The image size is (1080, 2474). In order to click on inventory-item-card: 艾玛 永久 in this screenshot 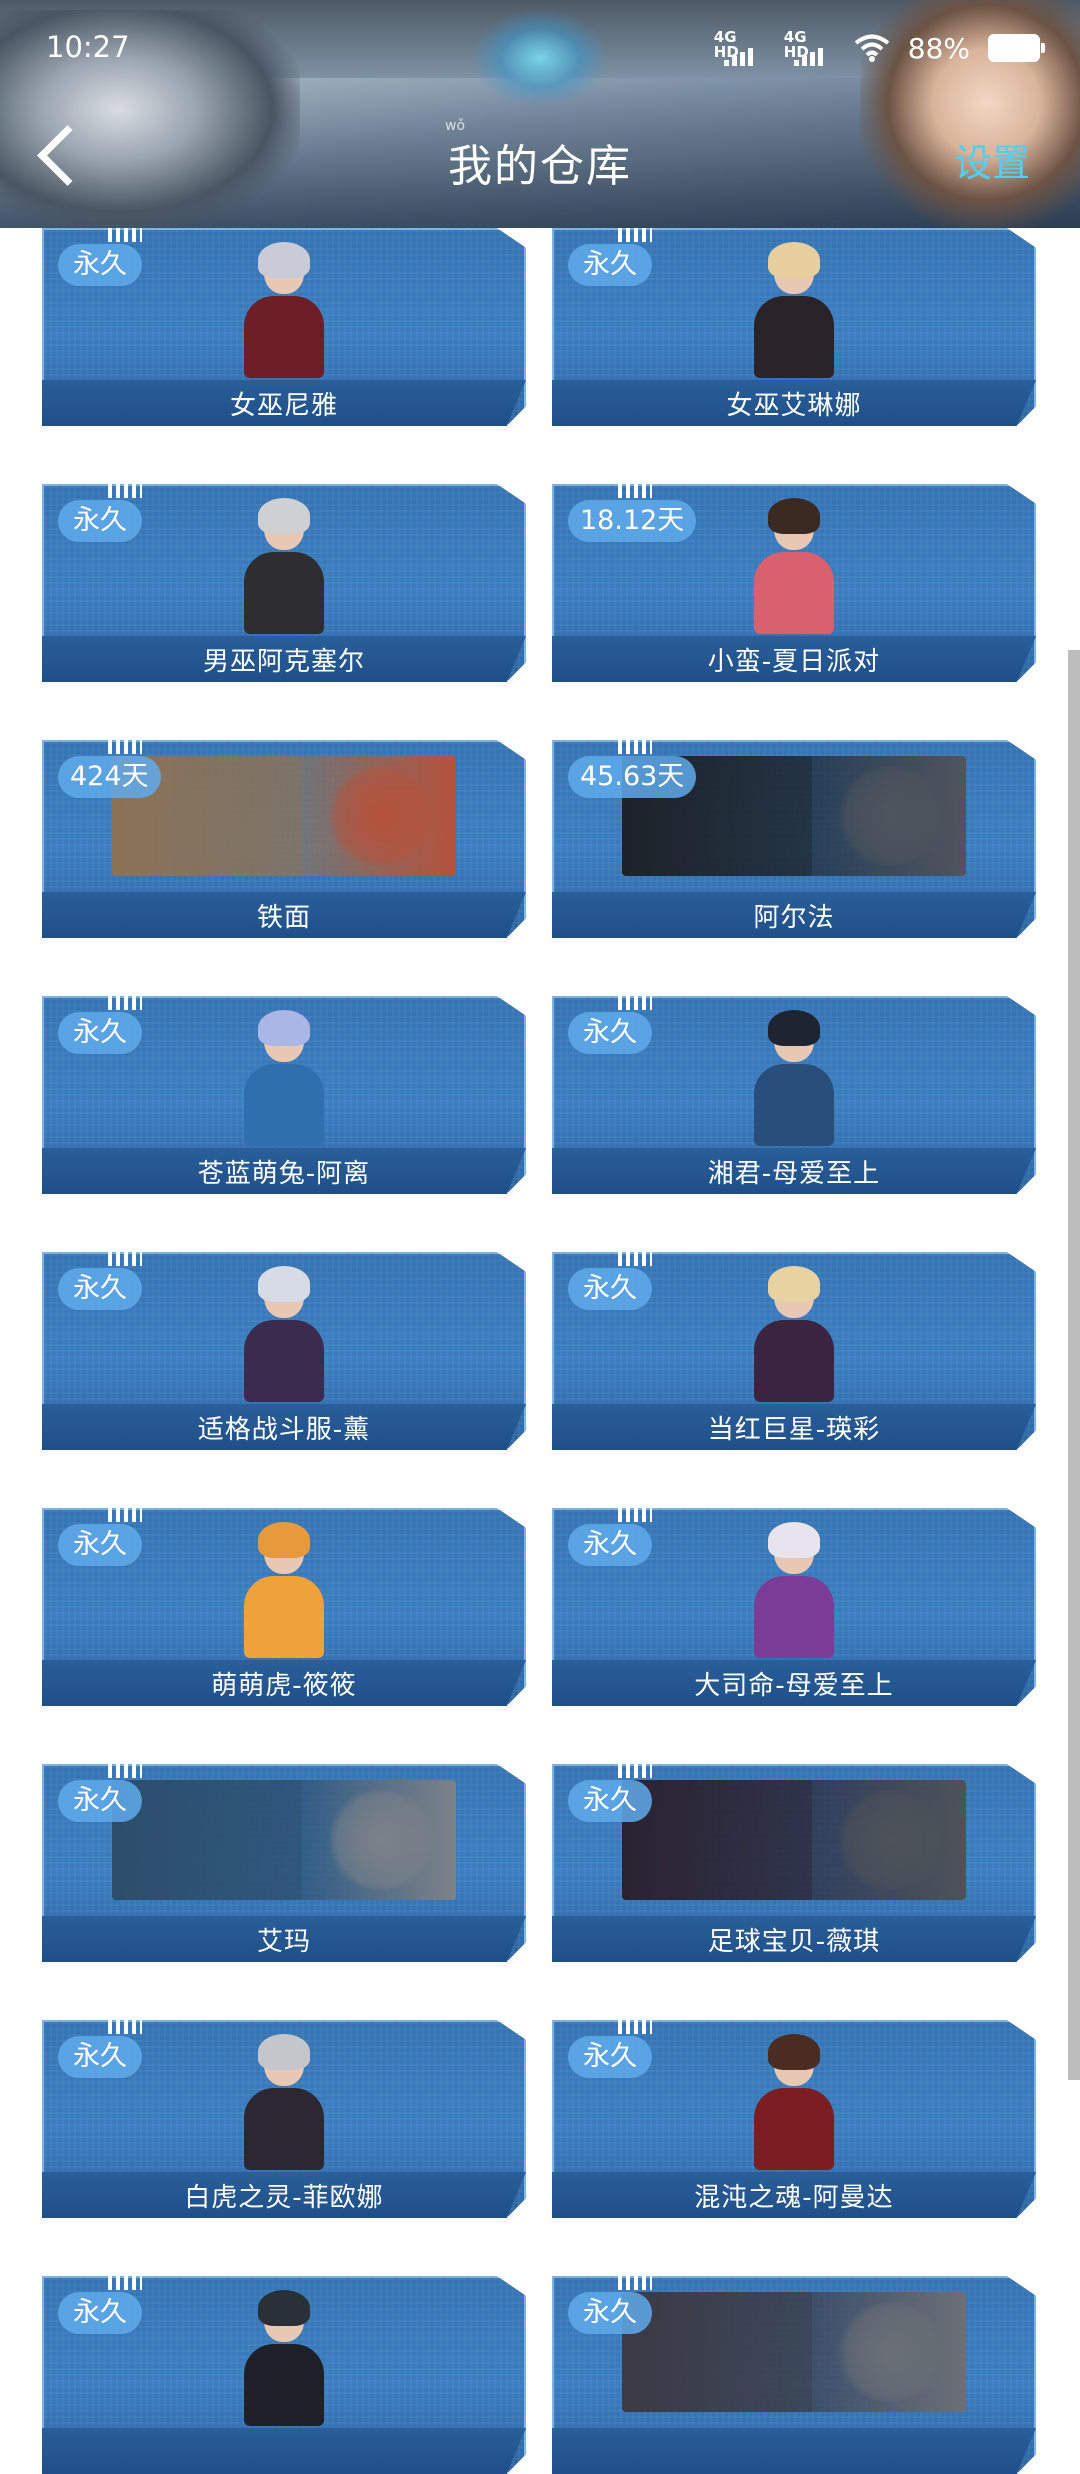, I will do `click(284, 1863)`.